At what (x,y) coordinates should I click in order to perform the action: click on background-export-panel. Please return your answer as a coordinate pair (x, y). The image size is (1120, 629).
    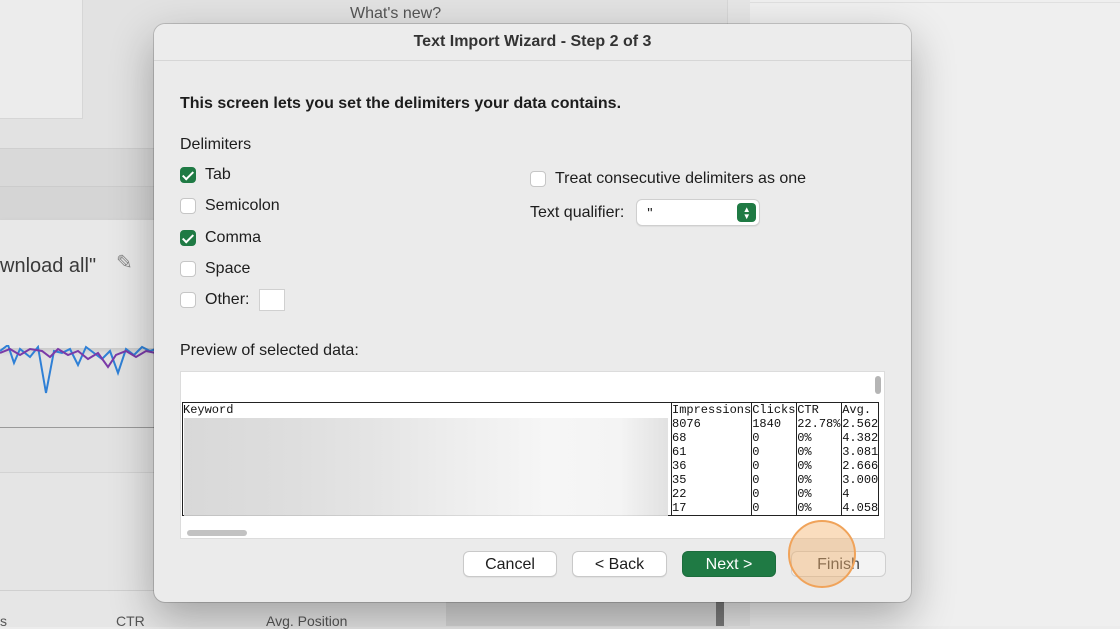
    Looking at the image, I should click on (80, 284).